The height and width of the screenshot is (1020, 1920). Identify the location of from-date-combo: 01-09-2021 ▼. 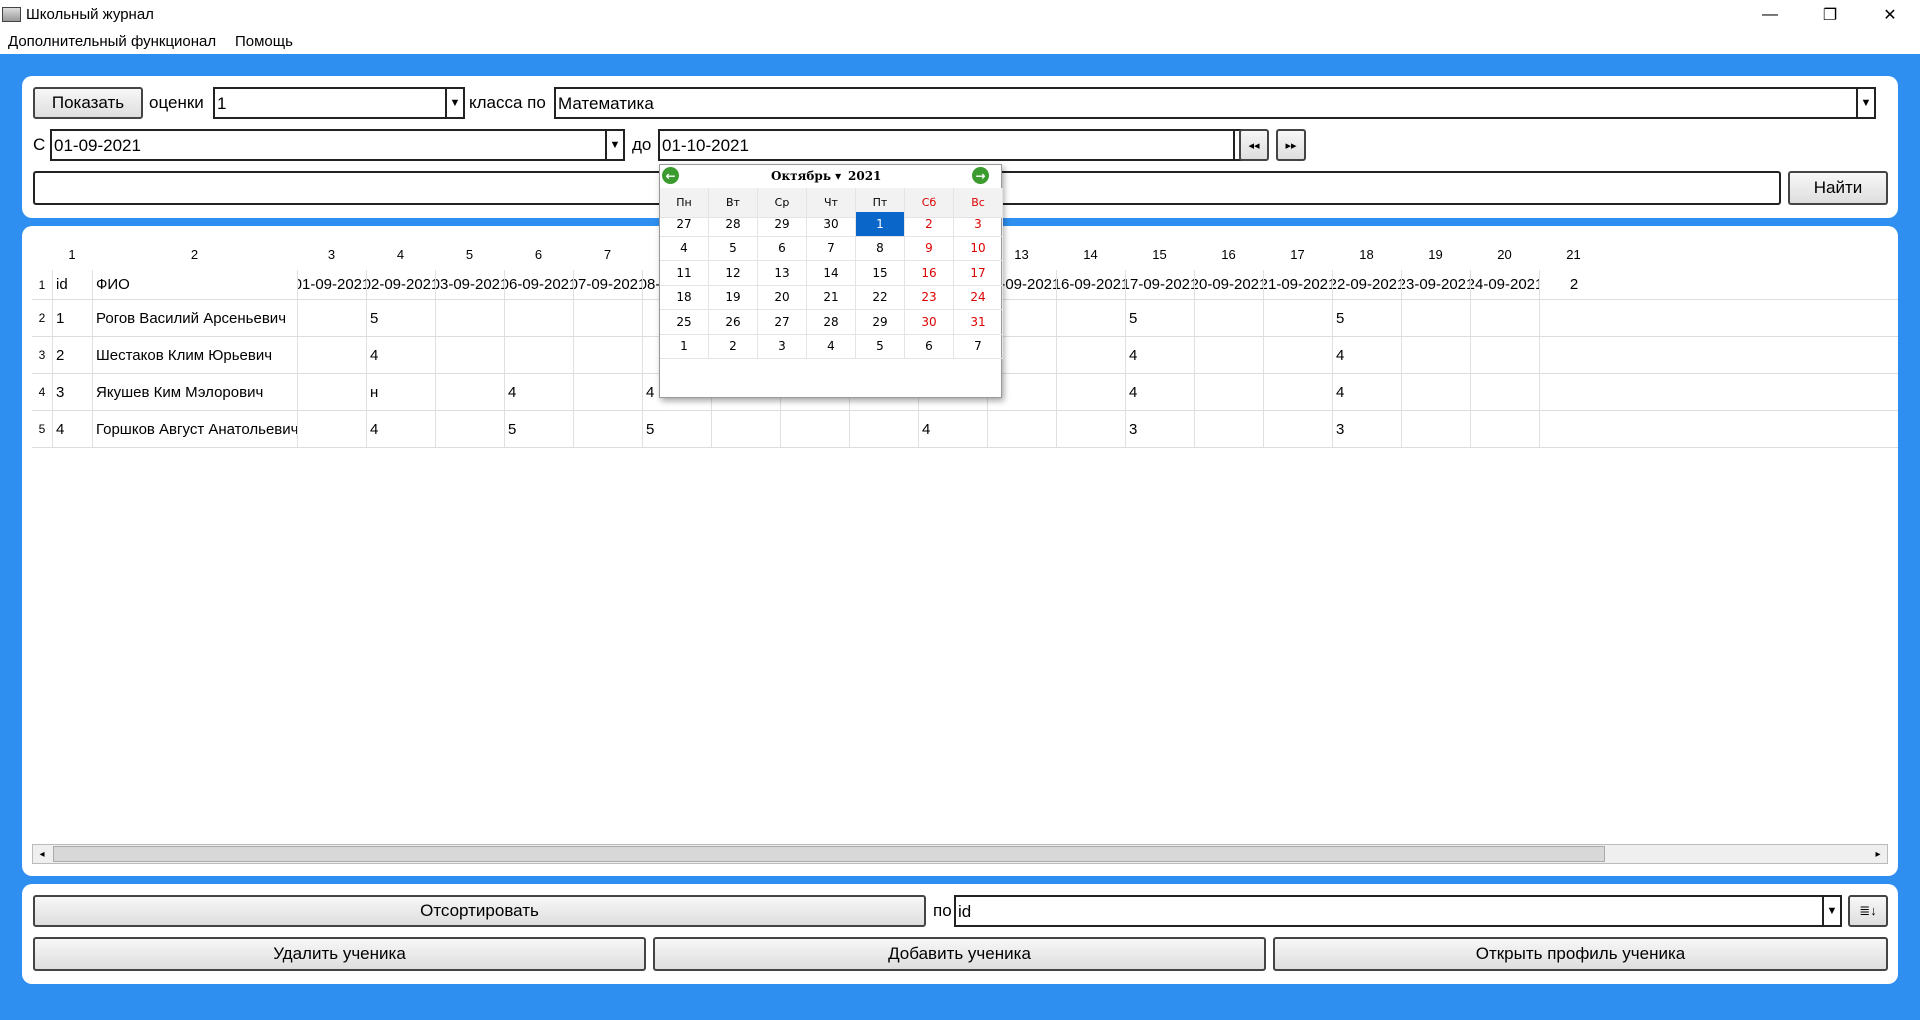
(337, 145).